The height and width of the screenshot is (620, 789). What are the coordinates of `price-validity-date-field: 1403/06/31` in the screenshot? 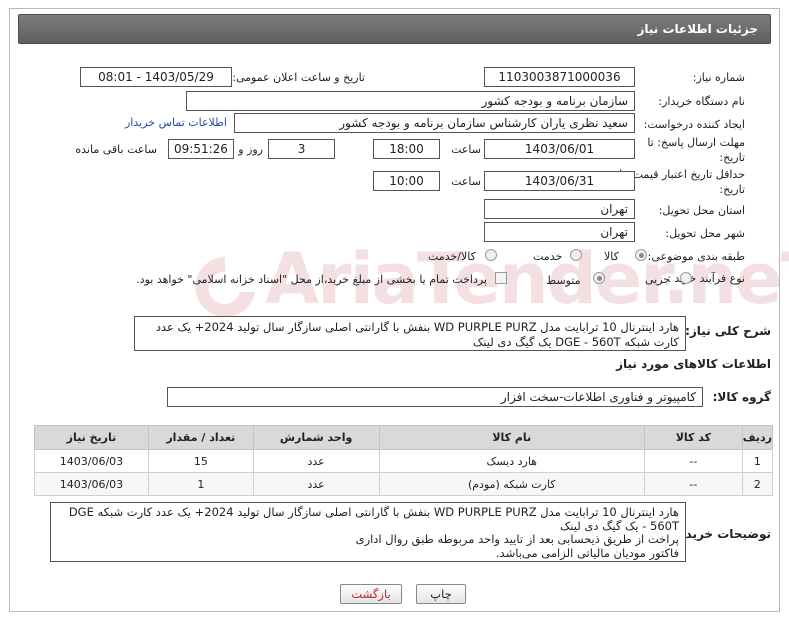 It's located at (559, 181).